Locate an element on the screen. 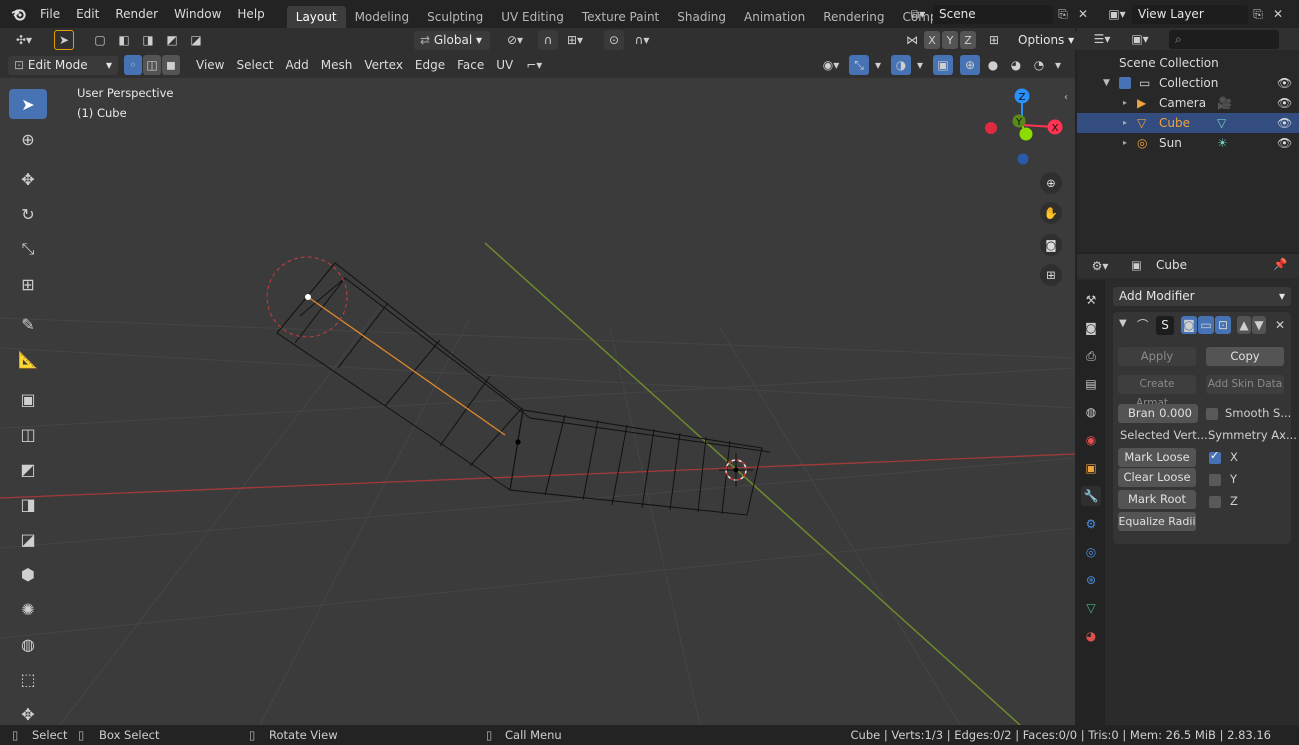  select-mode-invert-icon: ◩ is located at coordinates (172, 40).